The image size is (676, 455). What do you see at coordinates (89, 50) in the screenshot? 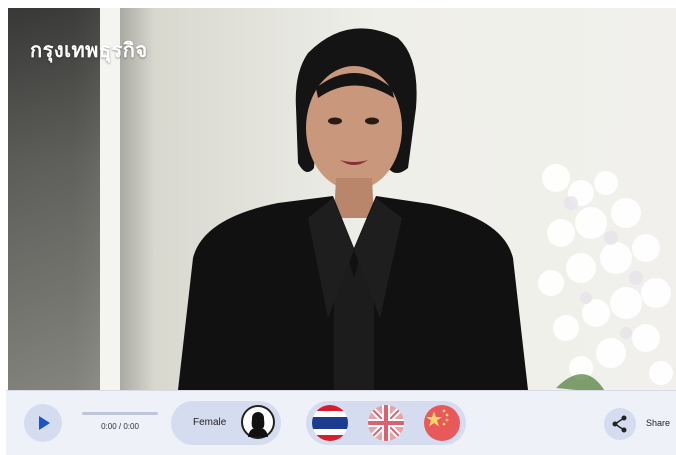
I see `publisher-watermark: กรุงเทพธุรกิจ` at bounding box center [89, 50].